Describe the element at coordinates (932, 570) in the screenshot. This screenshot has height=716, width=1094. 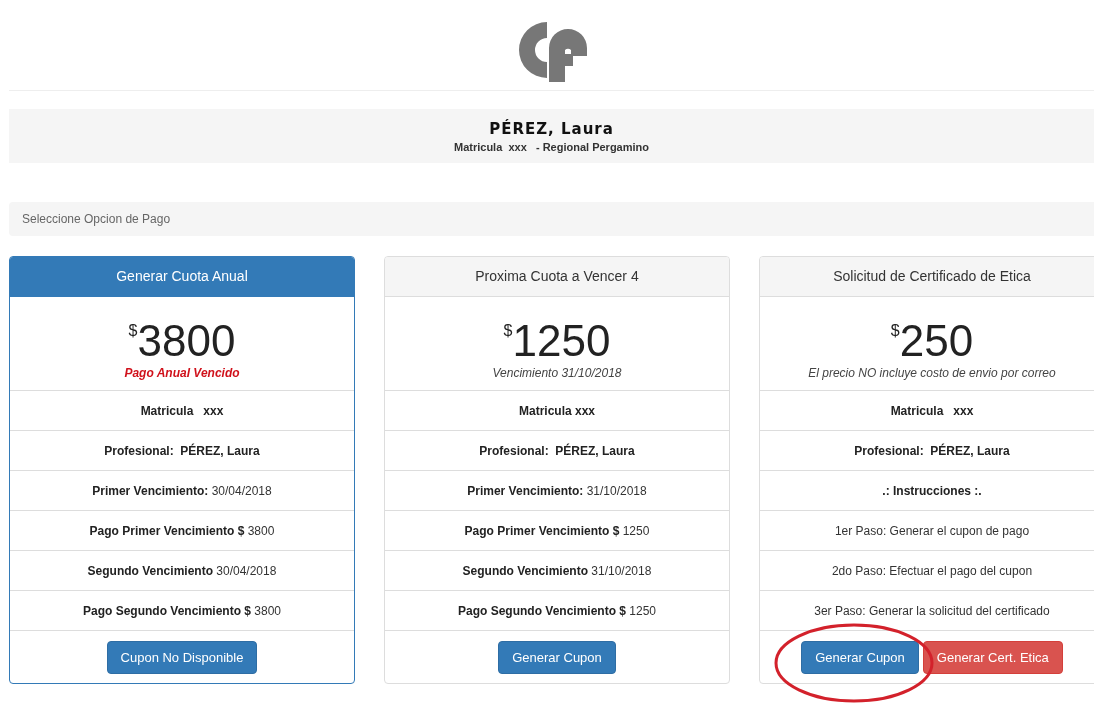
I see `card-row-text: 2do Paso: Efectuar el pago del cupon` at that location.